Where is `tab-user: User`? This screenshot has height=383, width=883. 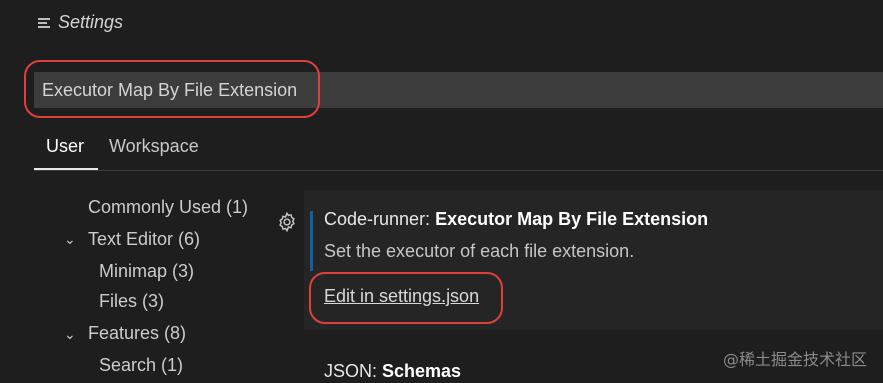 tab-user: User is located at coordinates (65, 146).